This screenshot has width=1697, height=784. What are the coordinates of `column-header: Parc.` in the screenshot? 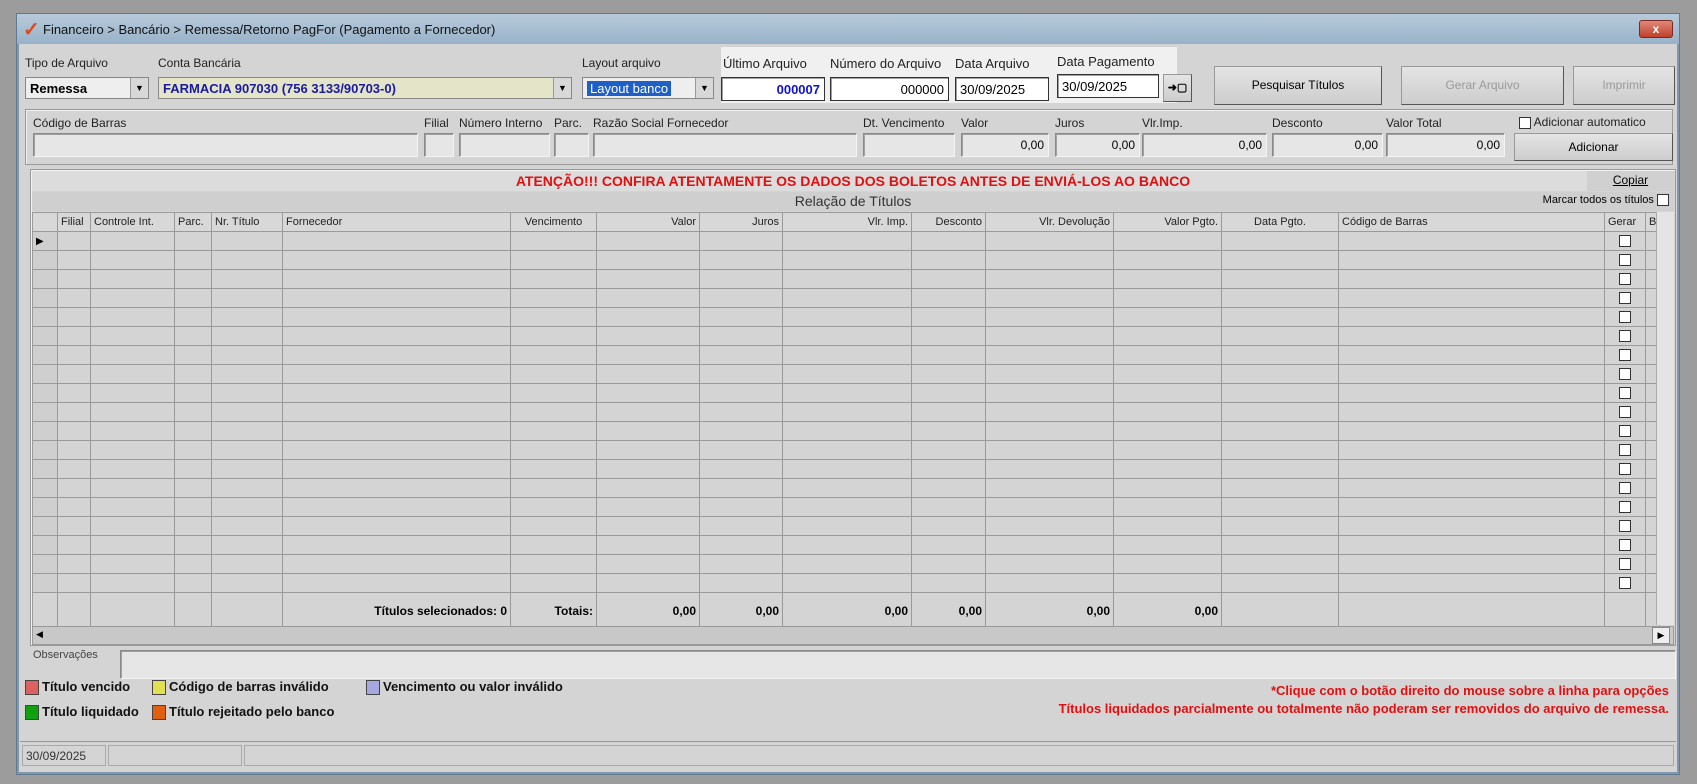 It's located at (193, 222).